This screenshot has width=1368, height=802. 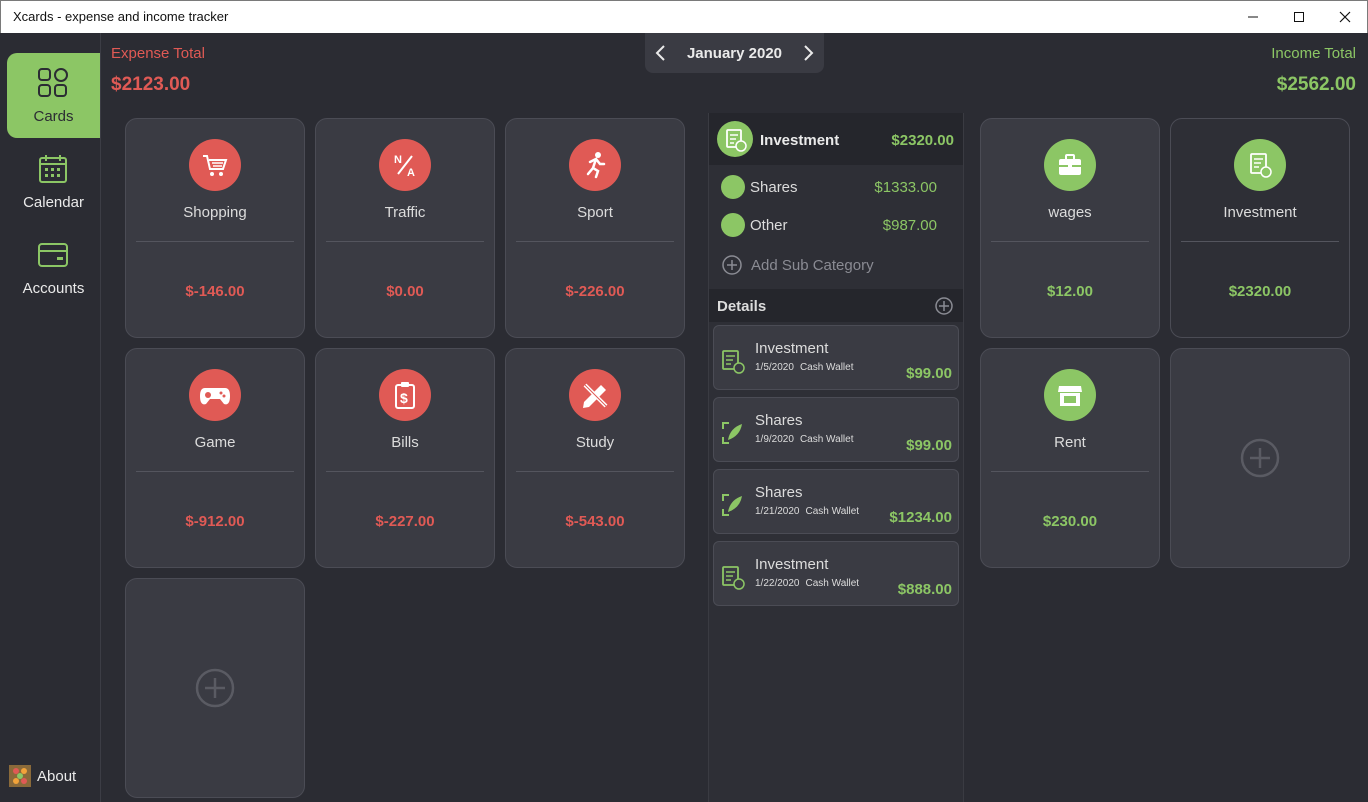 I want to click on sidebar-item-label: Calendar, so click(x=53, y=202).